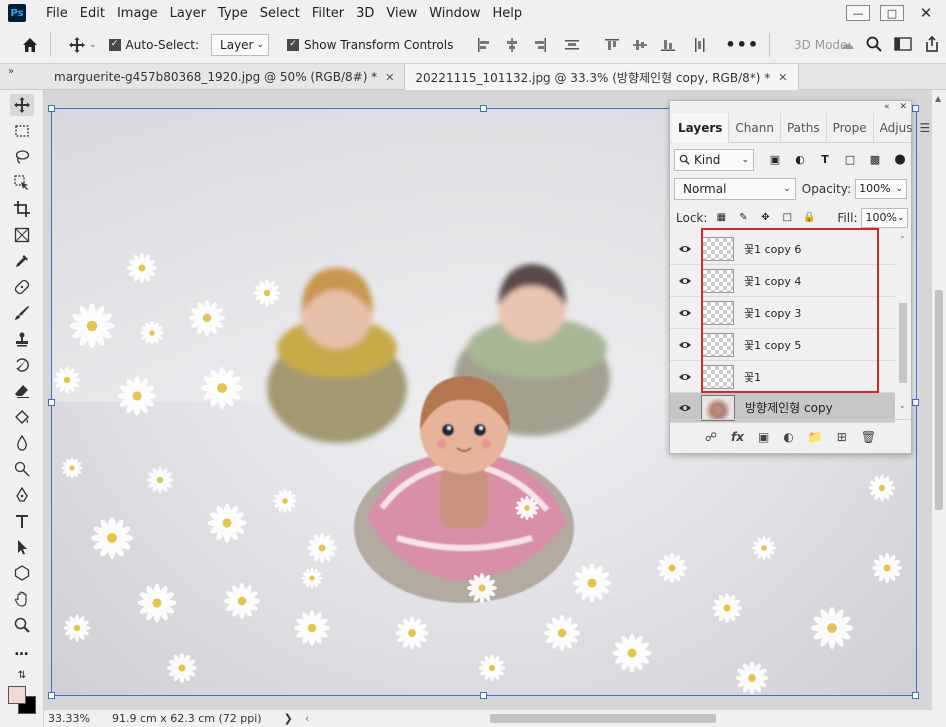 This screenshot has width=946, height=727. Describe the element at coordinates (714, 159) in the screenshot. I see `kind-filter-dropdown: Kind ⌄` at that location.